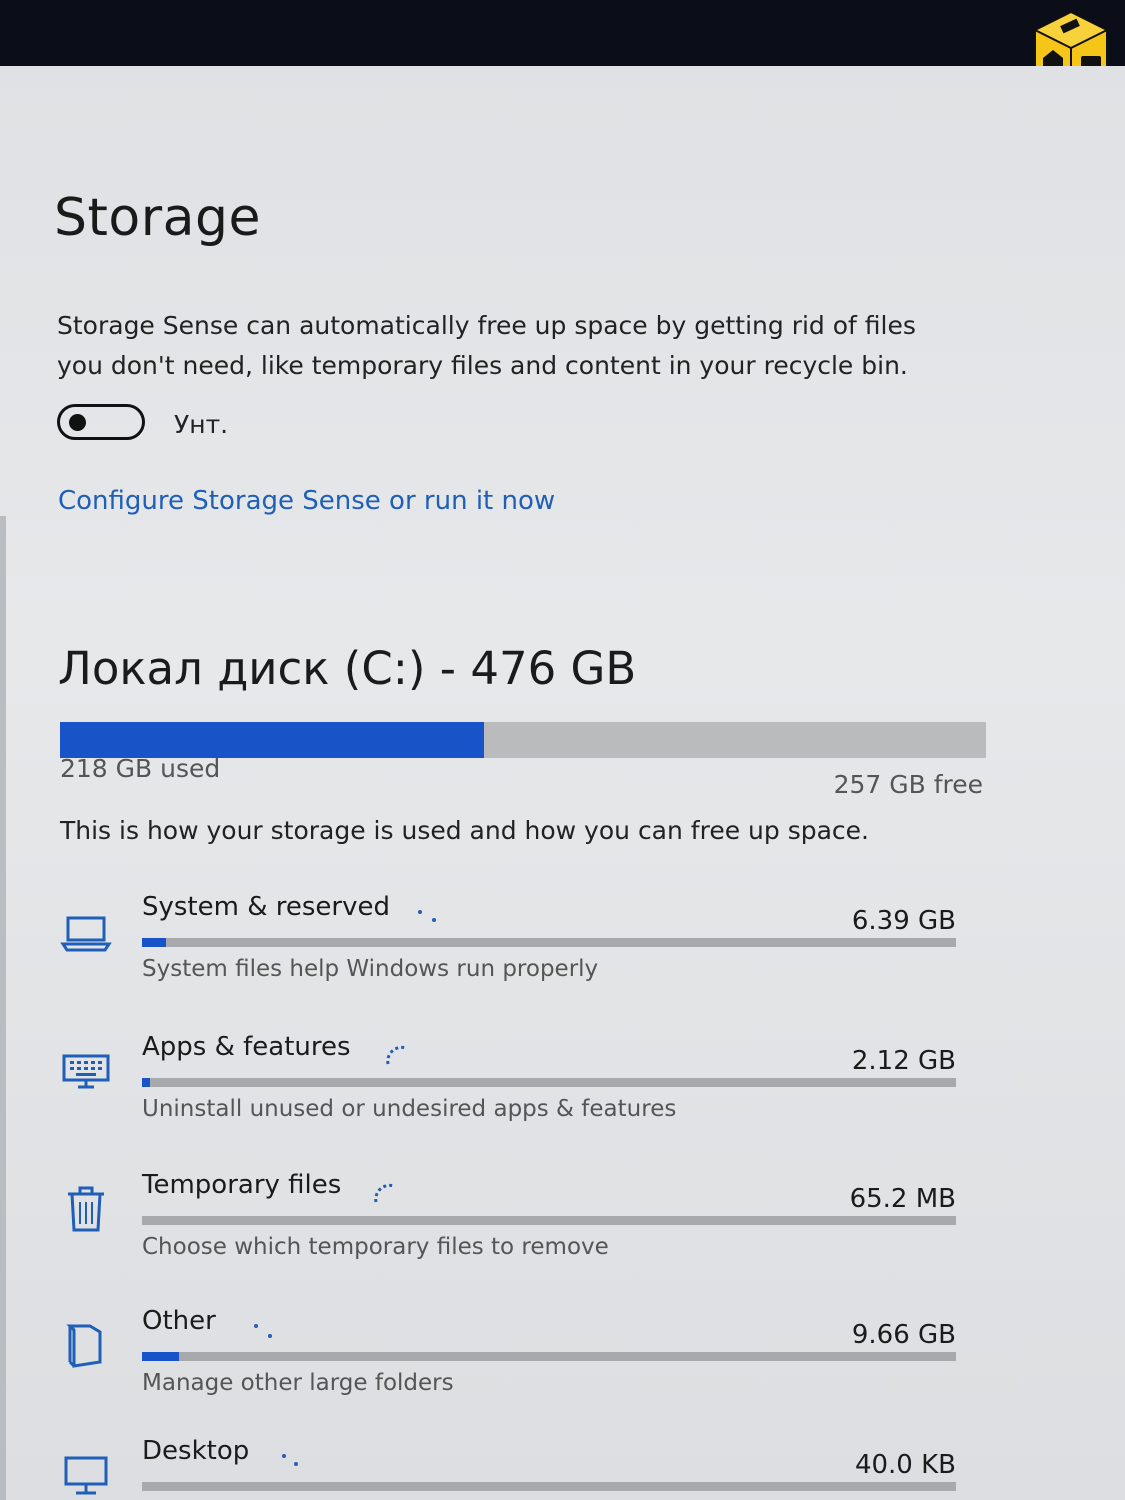  I want to click on drive-usage-fill, so click(272, 740).